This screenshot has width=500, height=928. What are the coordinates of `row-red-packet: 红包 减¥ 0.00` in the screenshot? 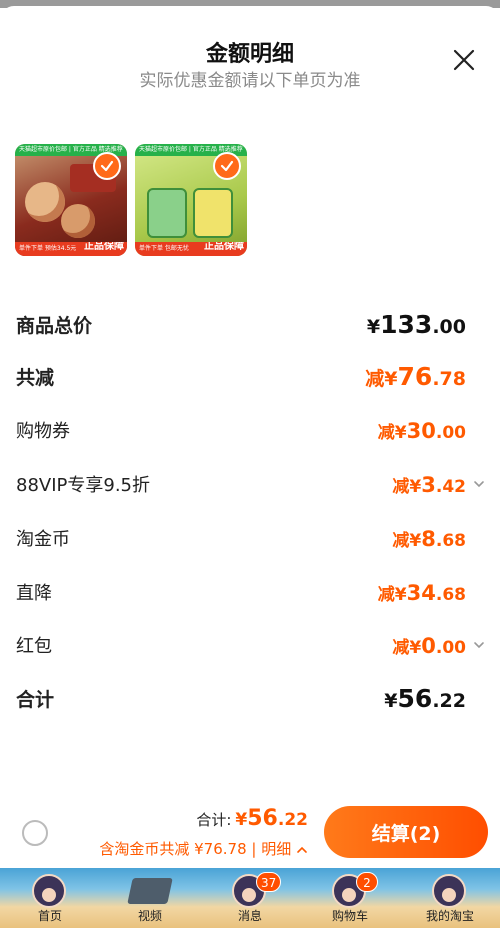 It's located at (251, 645).